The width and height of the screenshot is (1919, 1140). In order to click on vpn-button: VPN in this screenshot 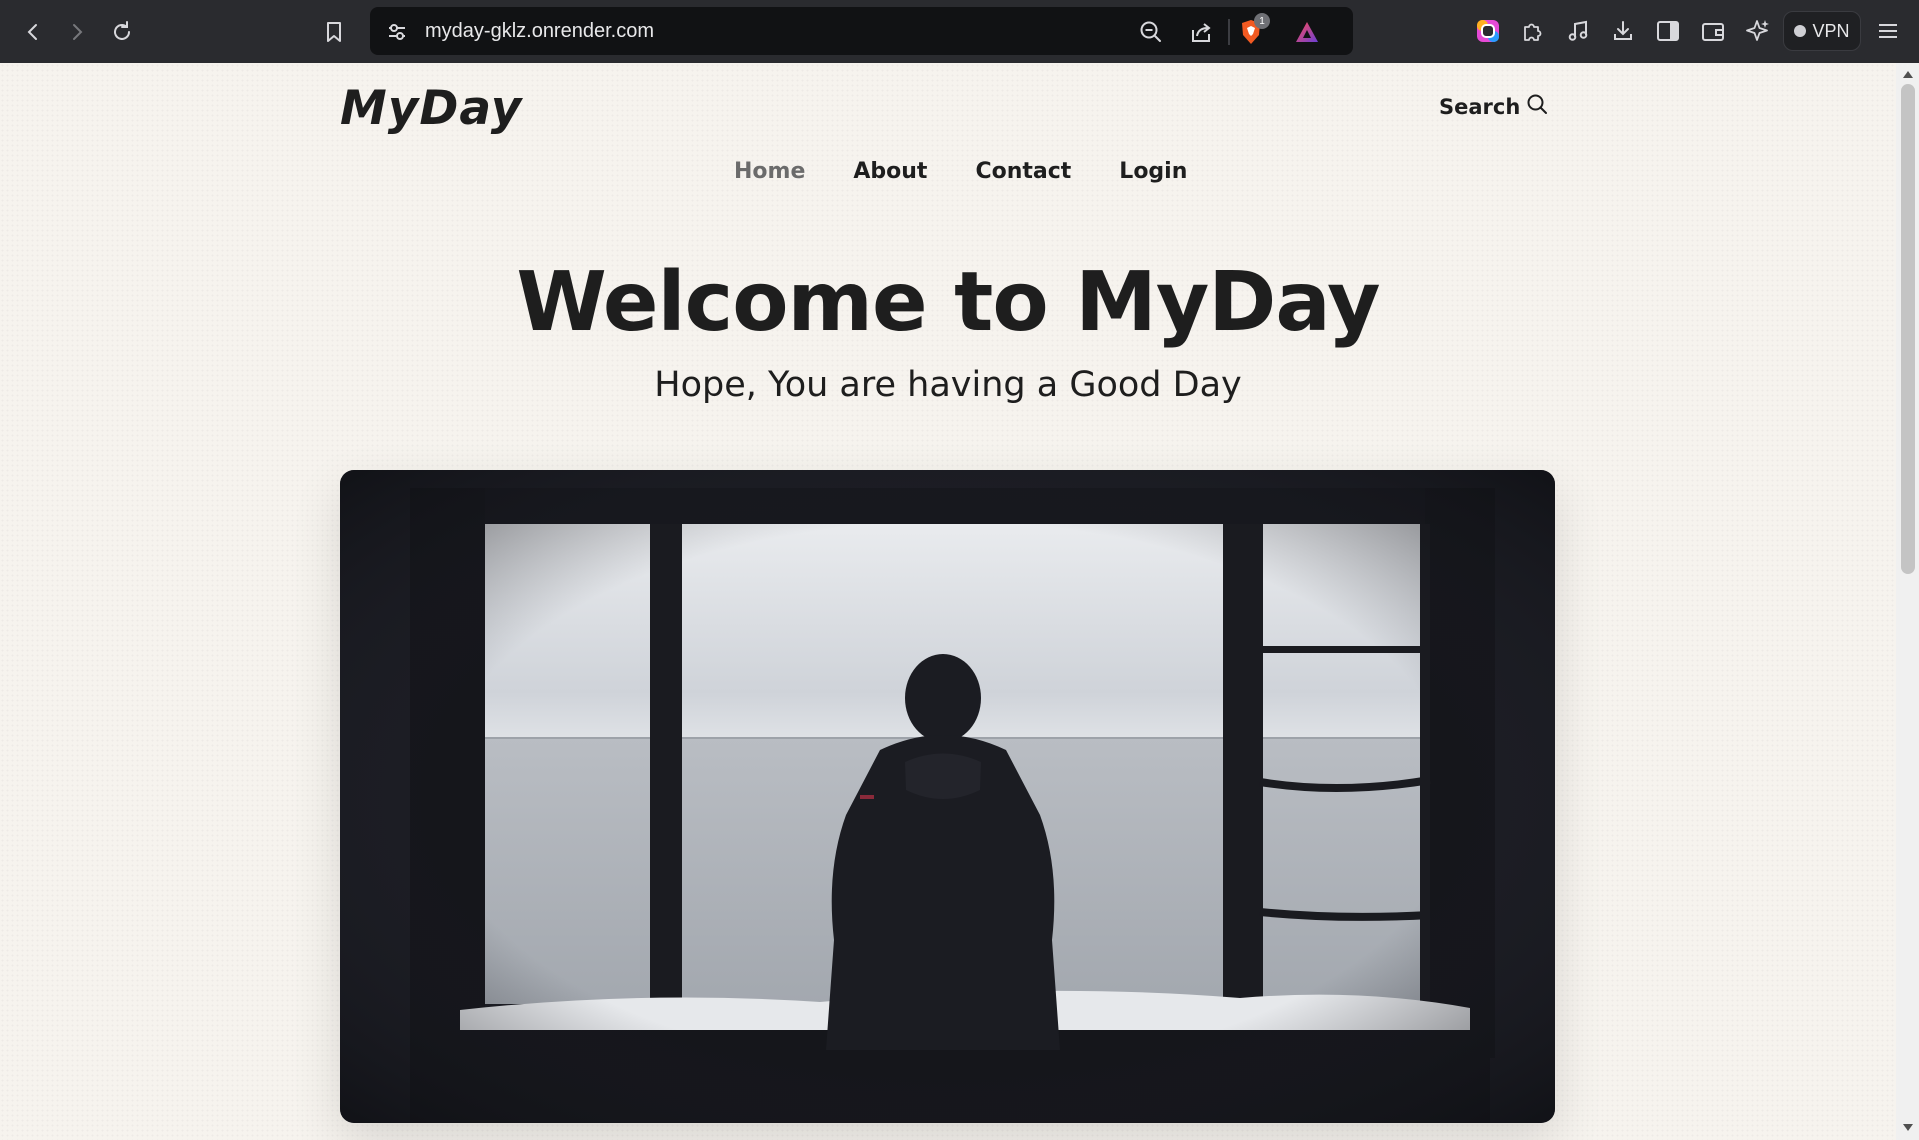, I will do `click(1822, 31)`.